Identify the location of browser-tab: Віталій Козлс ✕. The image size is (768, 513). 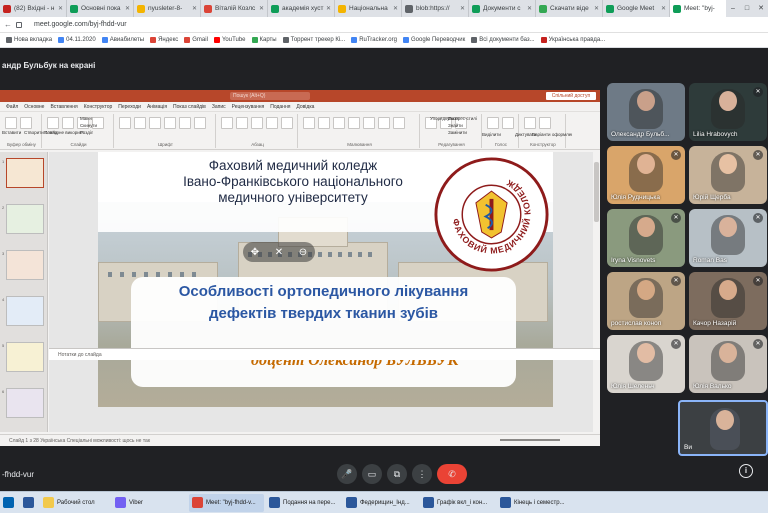
(234, 8).